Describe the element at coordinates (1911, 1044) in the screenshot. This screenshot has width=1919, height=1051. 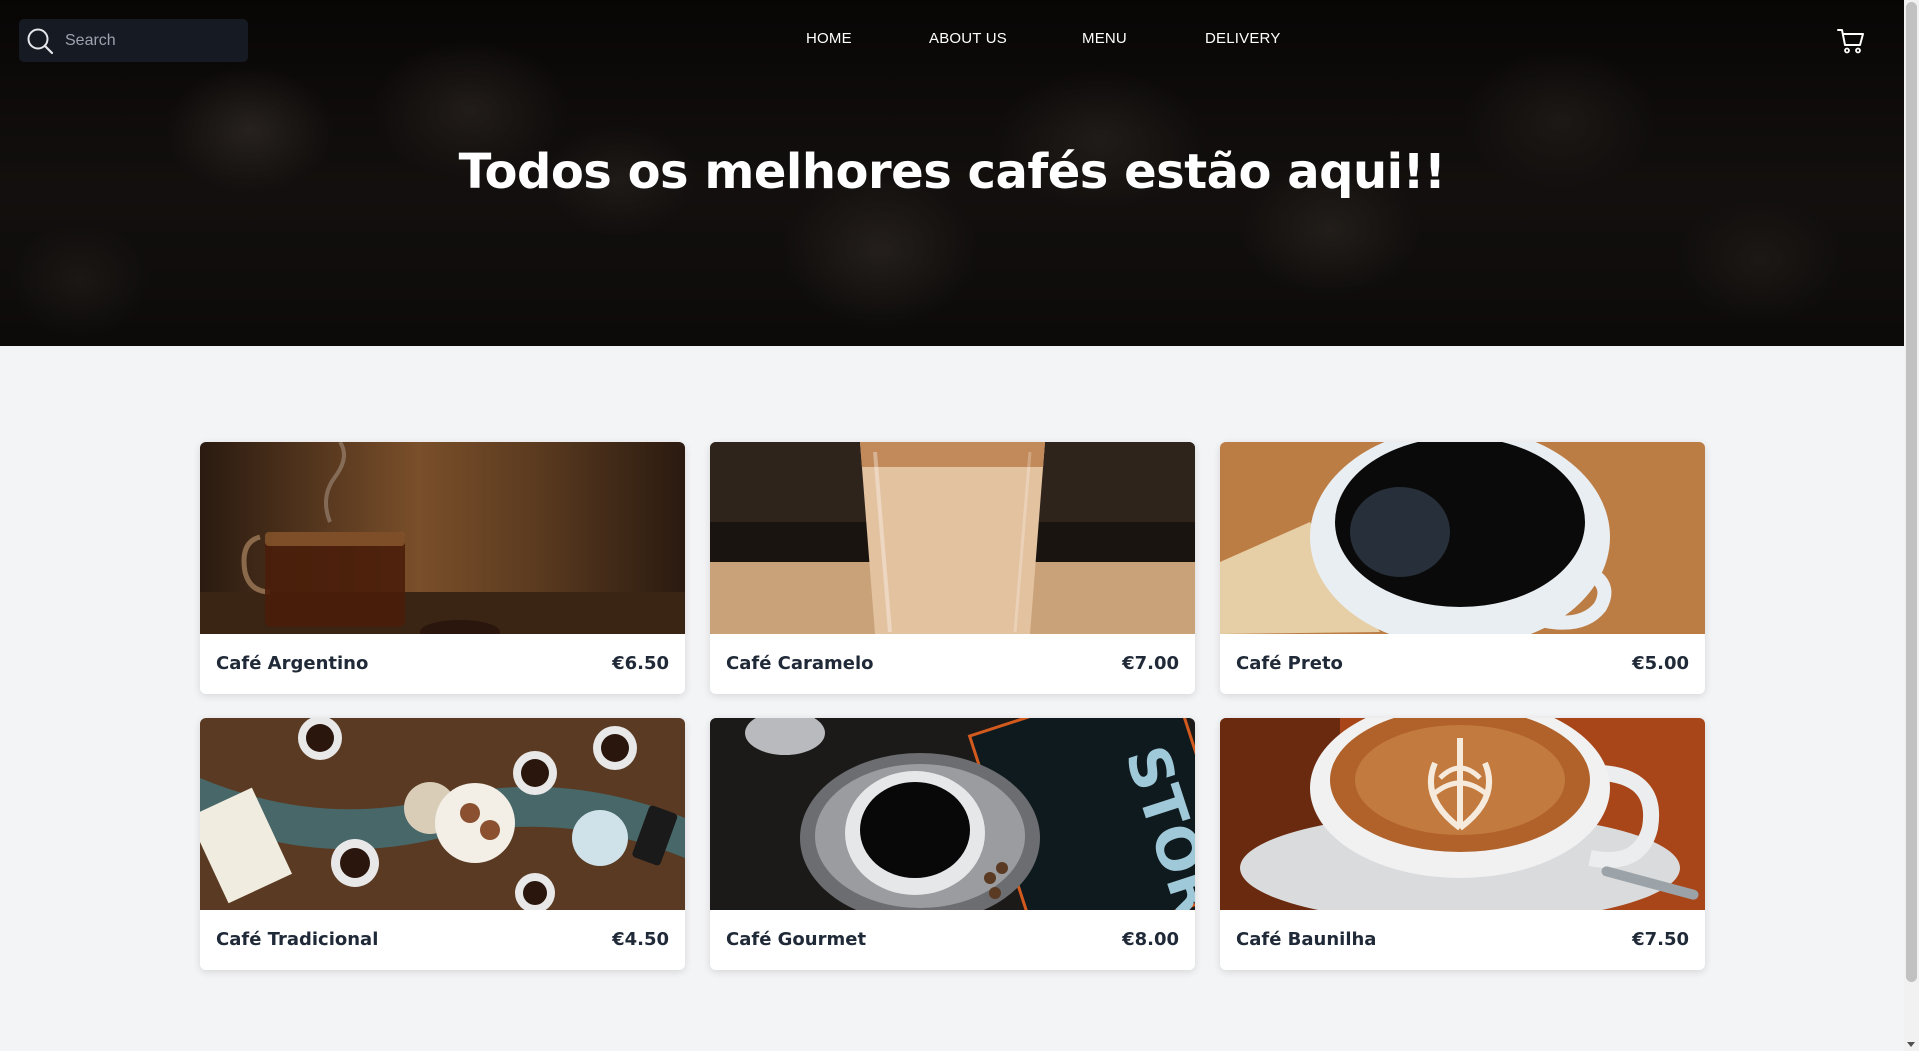
I see `scroll-down-arrow-icon` at that location.